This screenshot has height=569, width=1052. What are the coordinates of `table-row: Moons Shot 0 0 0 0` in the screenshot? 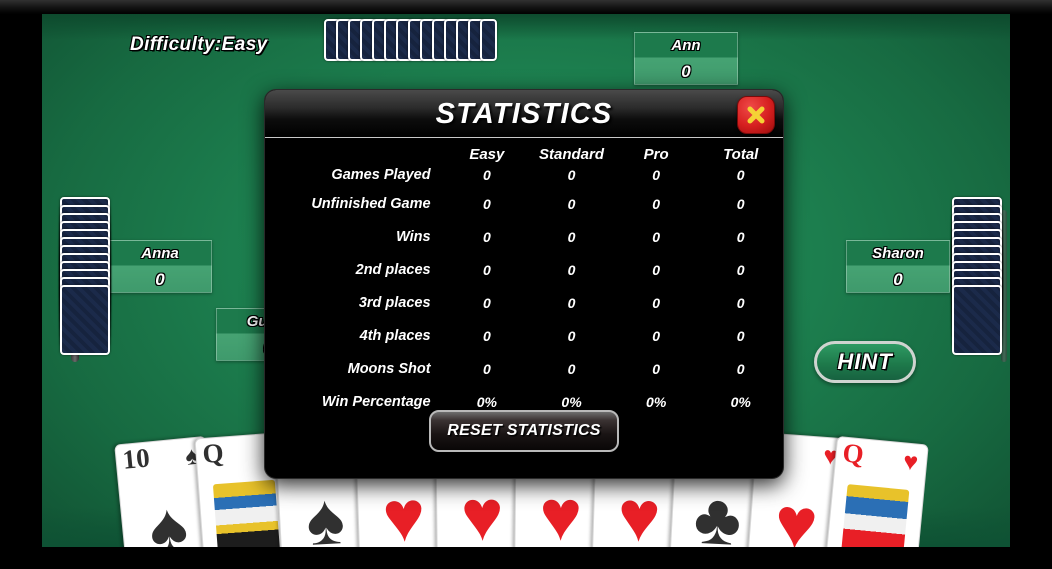 It's located at (524, 368).